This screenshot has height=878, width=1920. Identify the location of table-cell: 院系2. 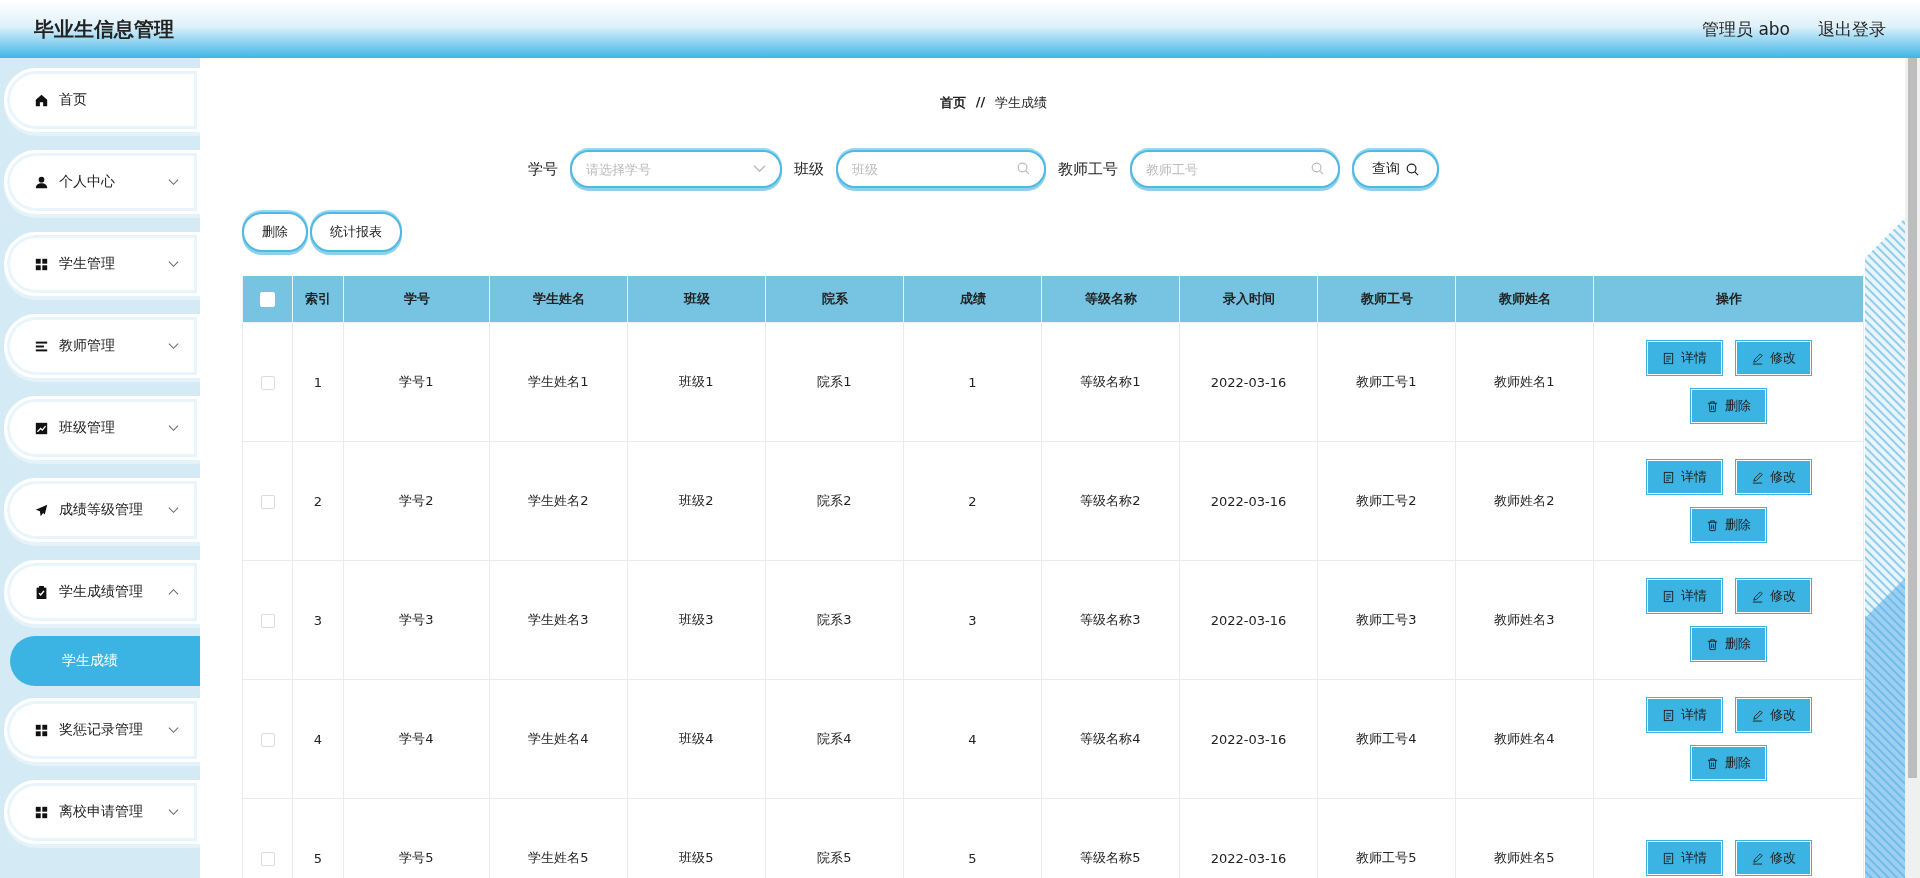
(834, 501).